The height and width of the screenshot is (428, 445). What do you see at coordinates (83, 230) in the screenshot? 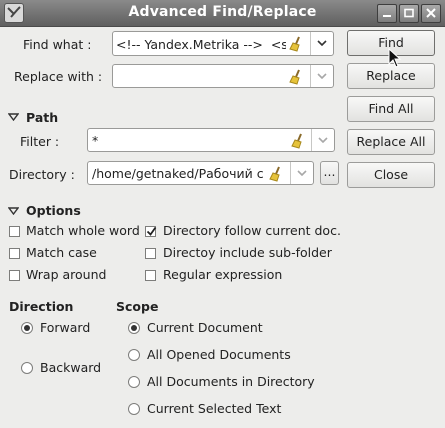
I see `match-whole-word-label: Match whole word` at bounding box center [83, 230].